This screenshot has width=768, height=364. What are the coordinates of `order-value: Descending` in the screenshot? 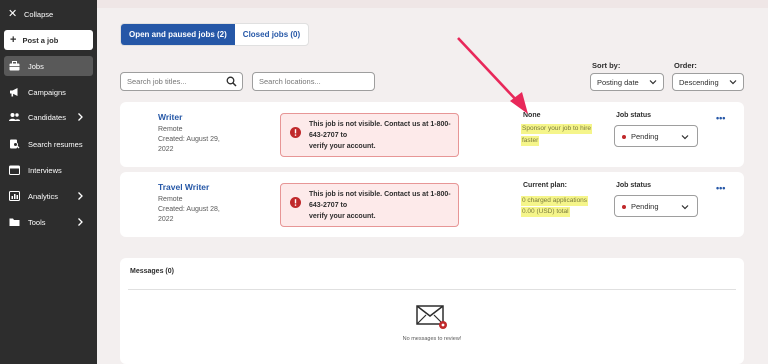 It's located at (699, 82).